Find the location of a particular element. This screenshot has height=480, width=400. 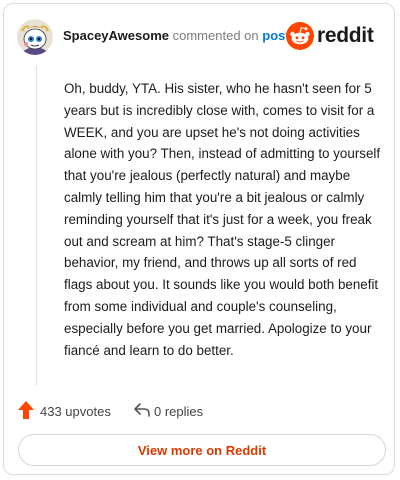

view-more-button: View more on Reddit is located at coordinates (202, 450).